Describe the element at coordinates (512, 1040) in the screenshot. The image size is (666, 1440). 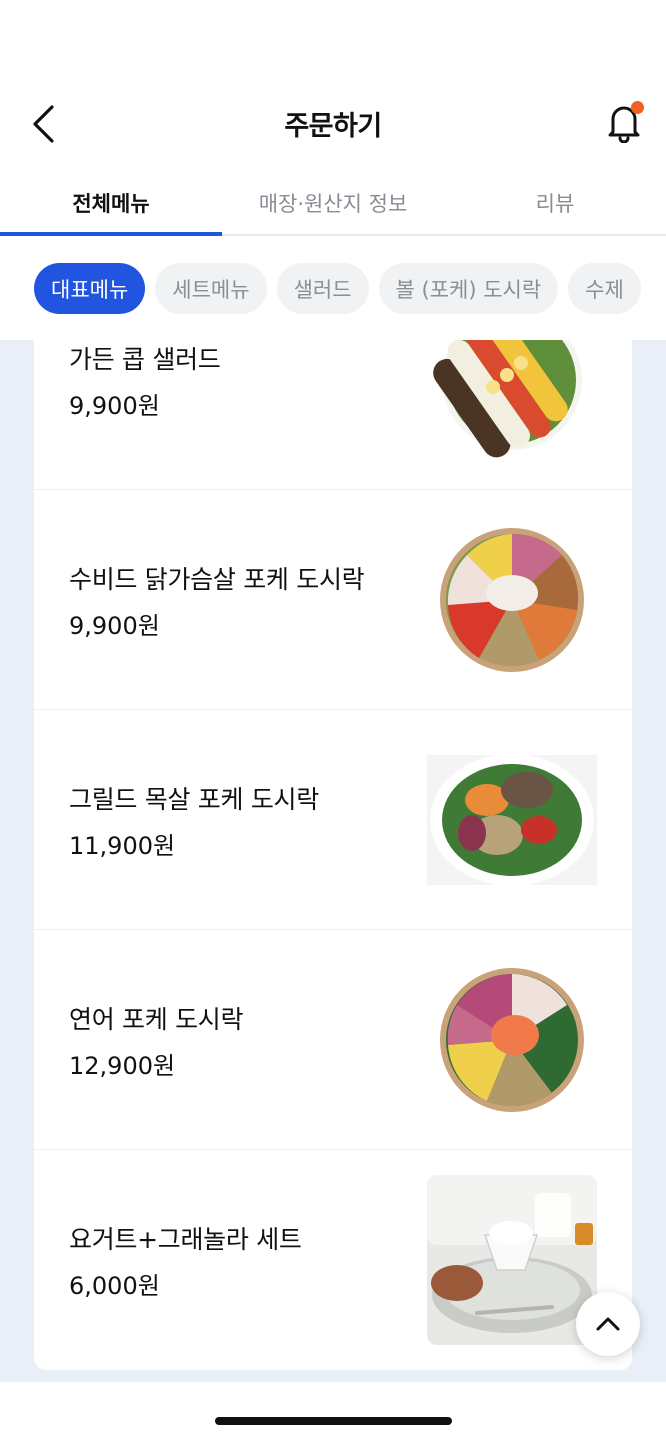
I see `salmon-poke-bowl-image` at that location.